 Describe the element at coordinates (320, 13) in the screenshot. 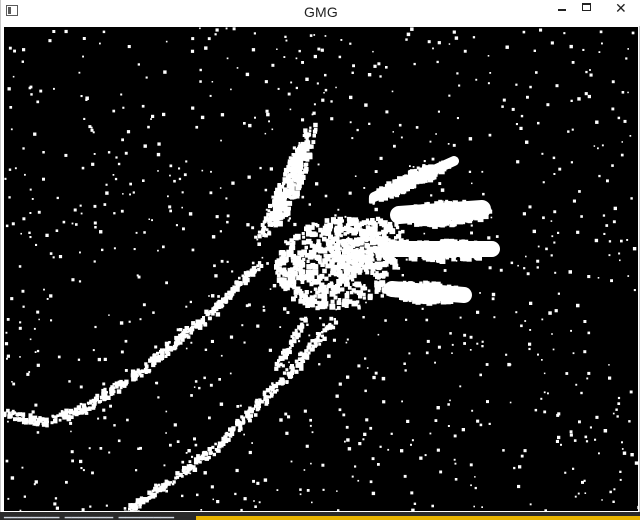

I see `title-bar: GMG ✕` at that location.